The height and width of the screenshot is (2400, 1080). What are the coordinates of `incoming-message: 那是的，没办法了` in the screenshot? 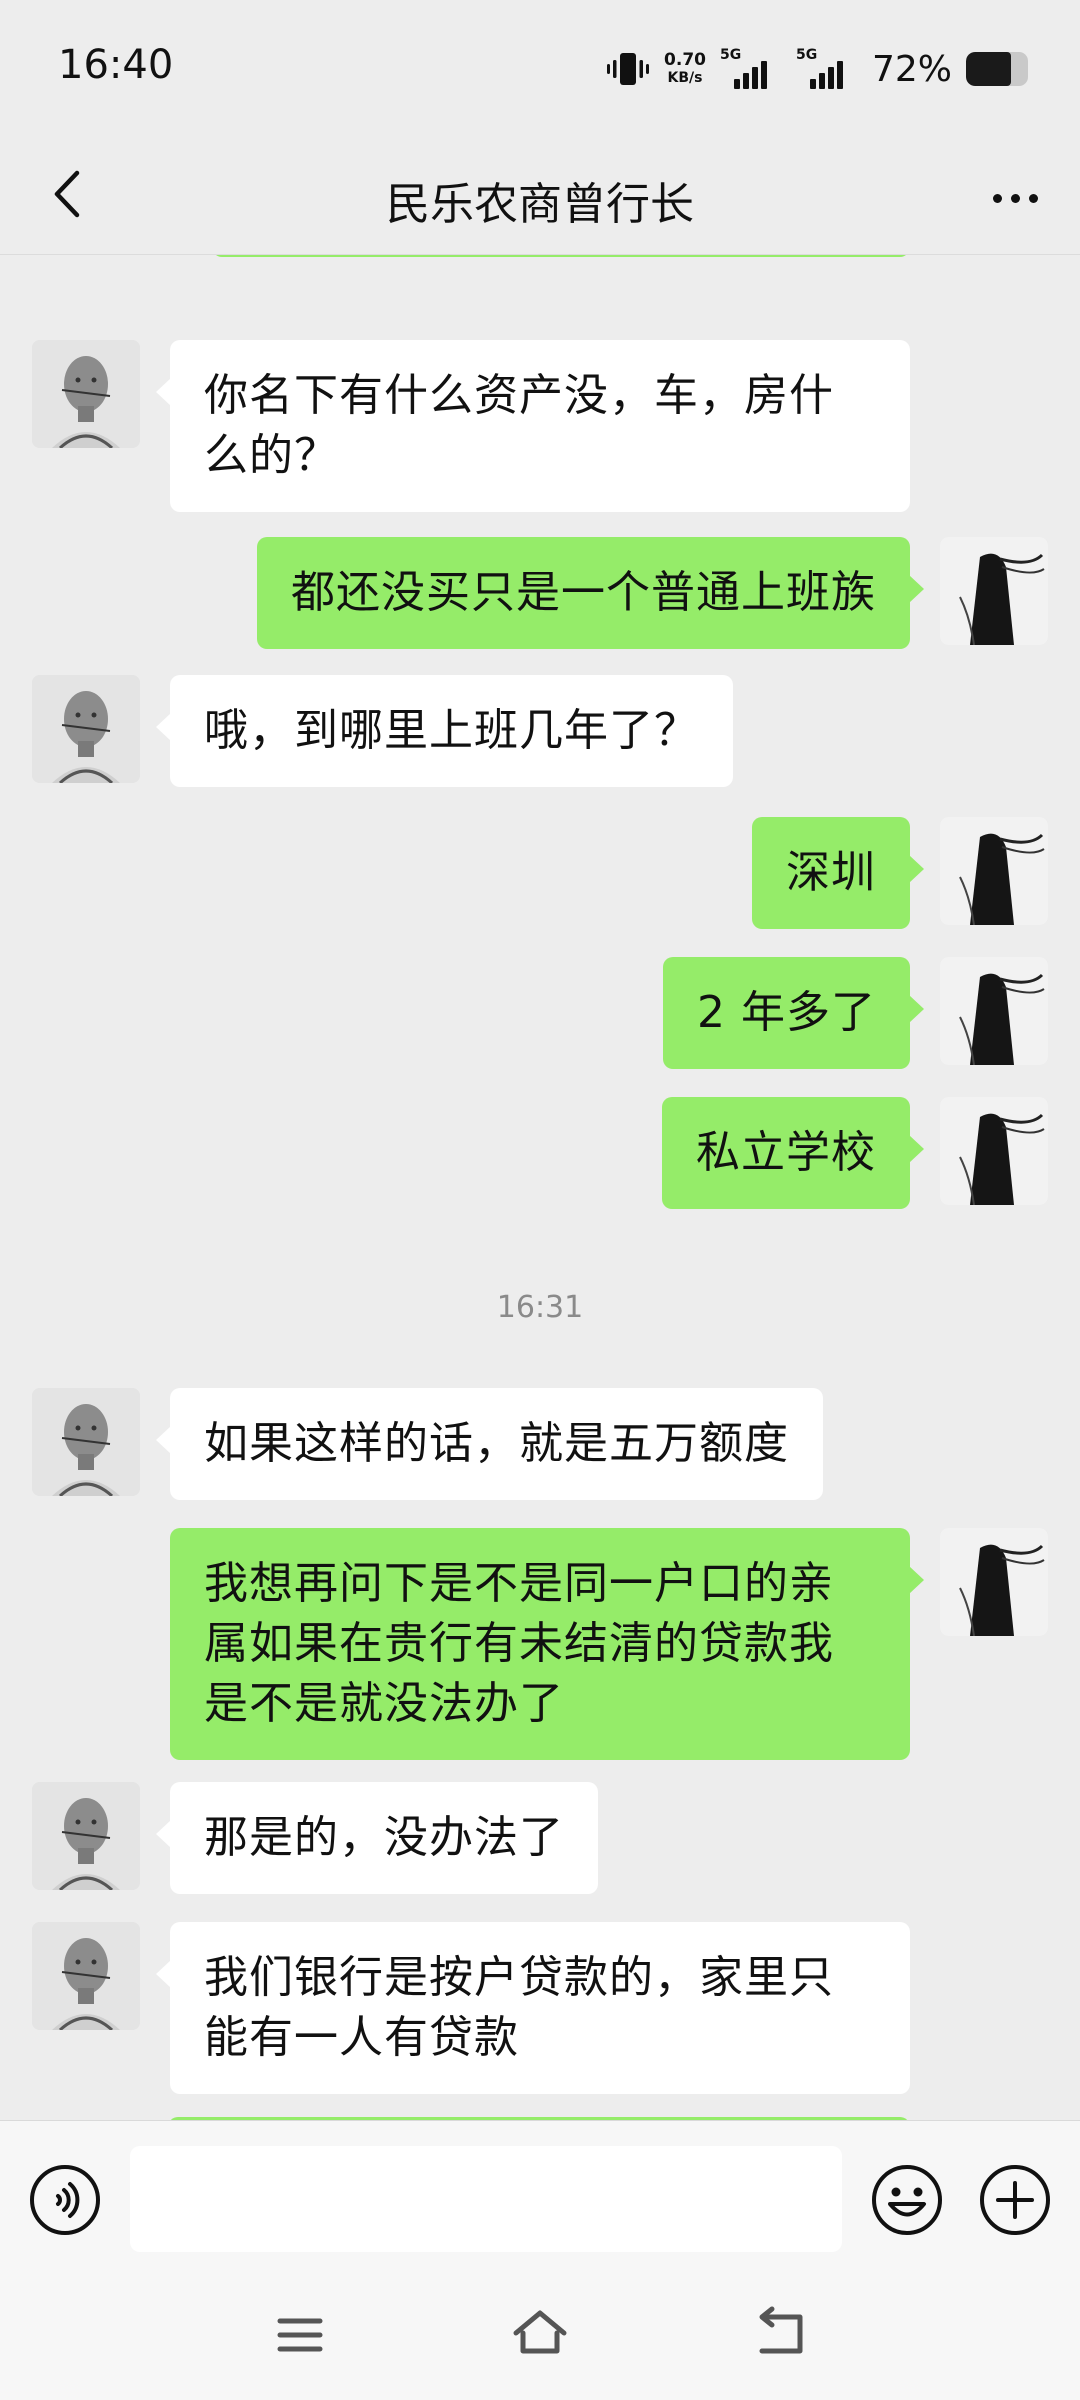 It's located at (540, 1838).